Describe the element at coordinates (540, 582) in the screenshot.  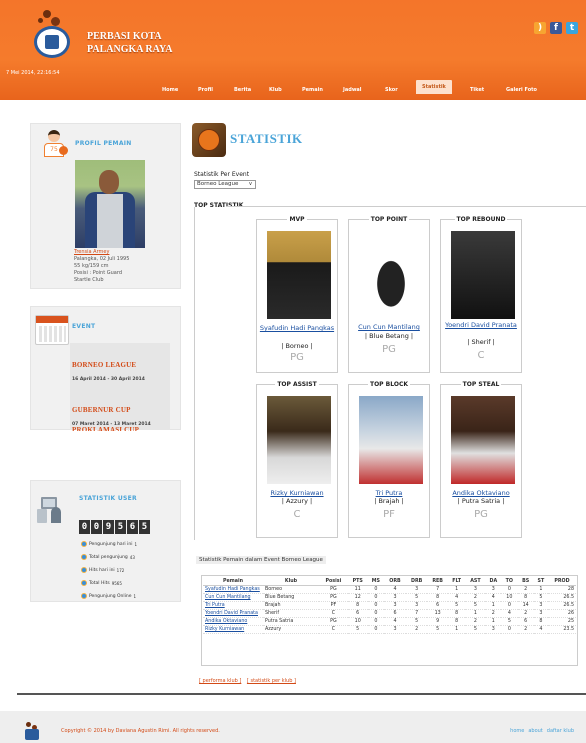
I see `col-header: ST` at that location.